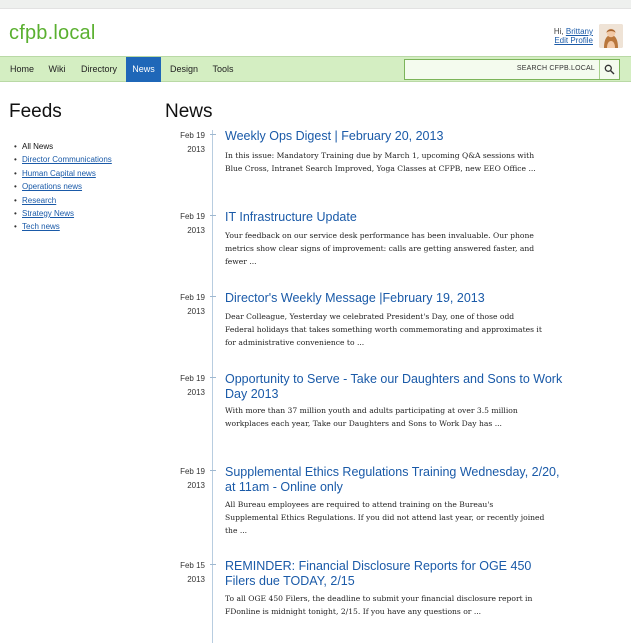 The height and width of the screenshot is (643, 631). I want to click on nav-tools: Tools, so click(223, 69).